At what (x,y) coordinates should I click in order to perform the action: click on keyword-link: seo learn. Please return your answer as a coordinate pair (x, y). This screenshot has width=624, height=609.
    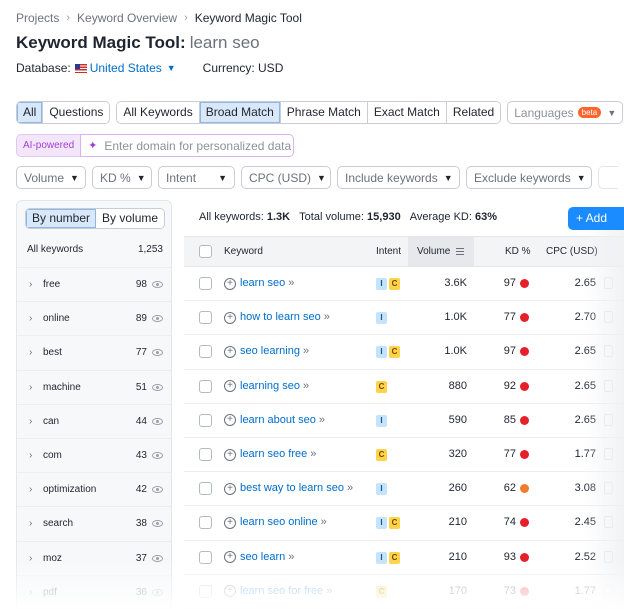
    Looking at the image, I should click on (262, 557).